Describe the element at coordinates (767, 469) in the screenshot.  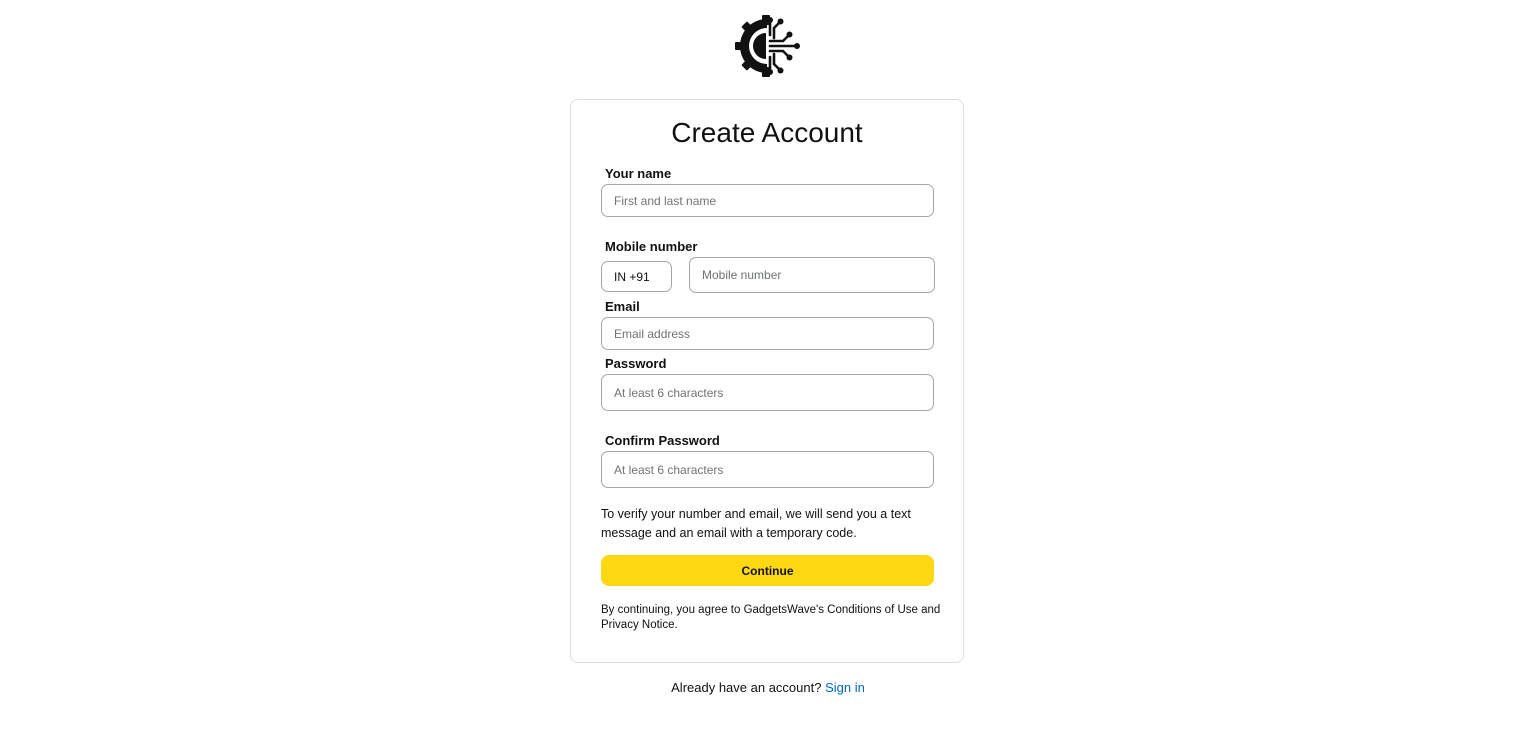
I see `confirm-password-input` at that location.